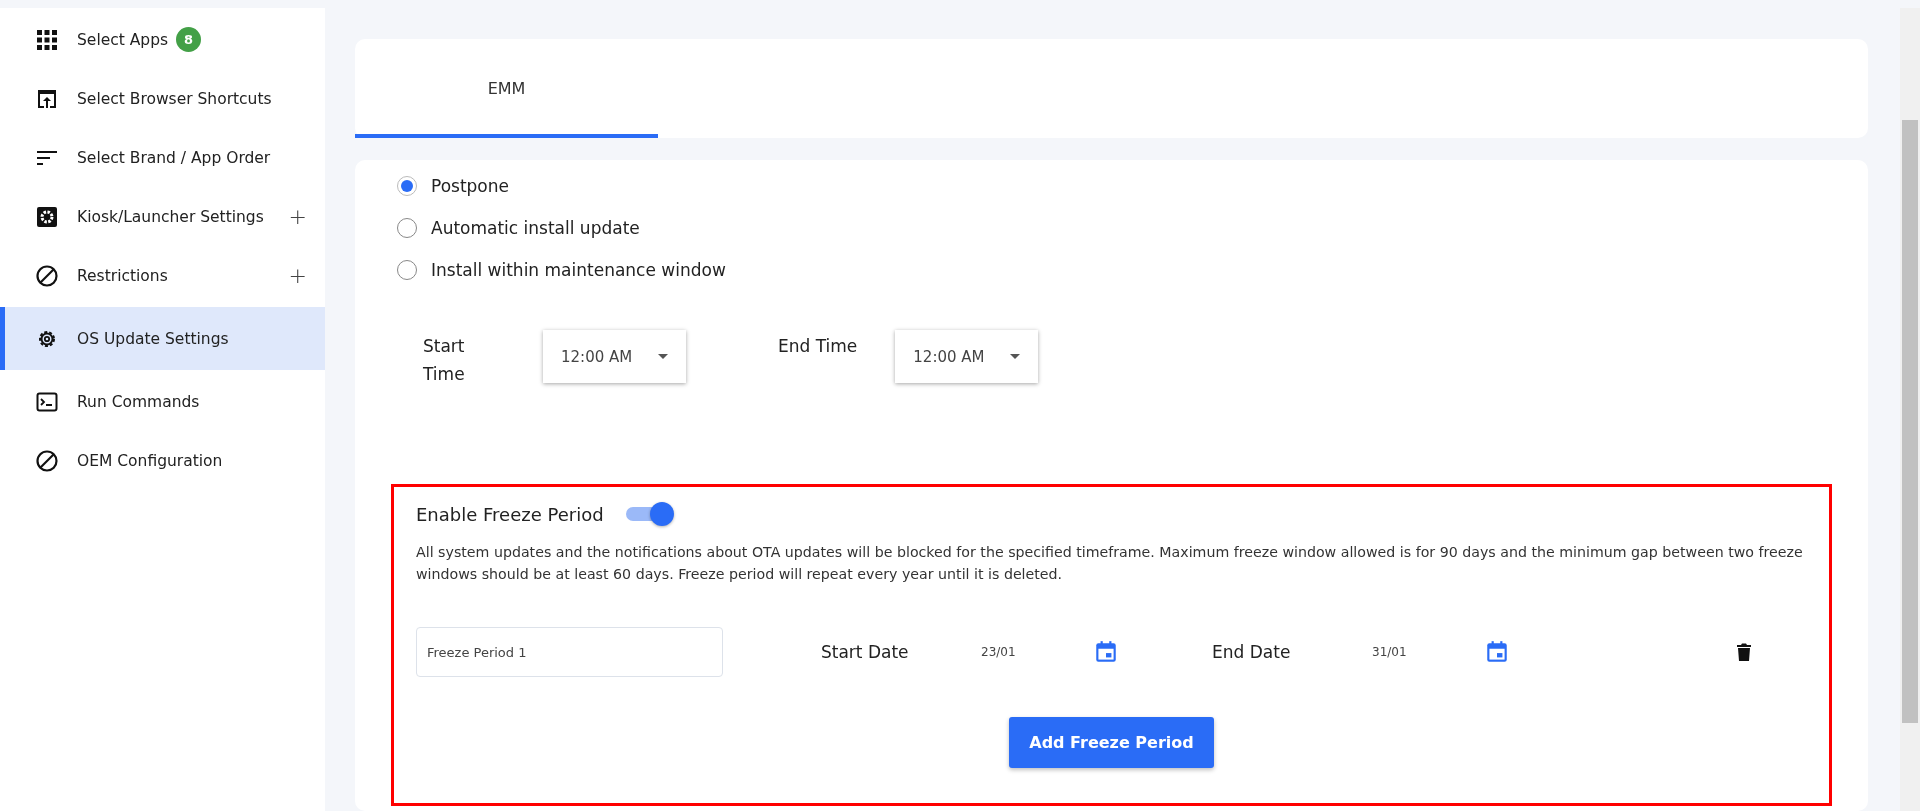 The height and width of the screenshot is (811, 1920). What do you see at coordinates (174, 98) in the screenshot?
I see `sidebar-item-label: Select Browser Shortcuts` at bounding box center [174, 98].